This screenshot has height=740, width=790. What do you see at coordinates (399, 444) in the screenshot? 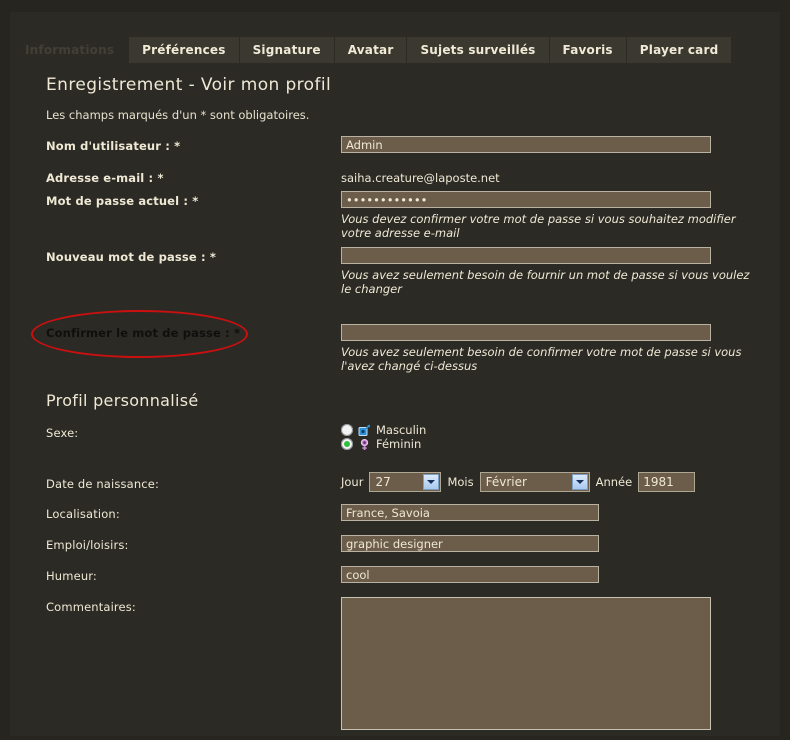
I see `gender-label-feminin: Féminin` at bounding box center [399, 444].